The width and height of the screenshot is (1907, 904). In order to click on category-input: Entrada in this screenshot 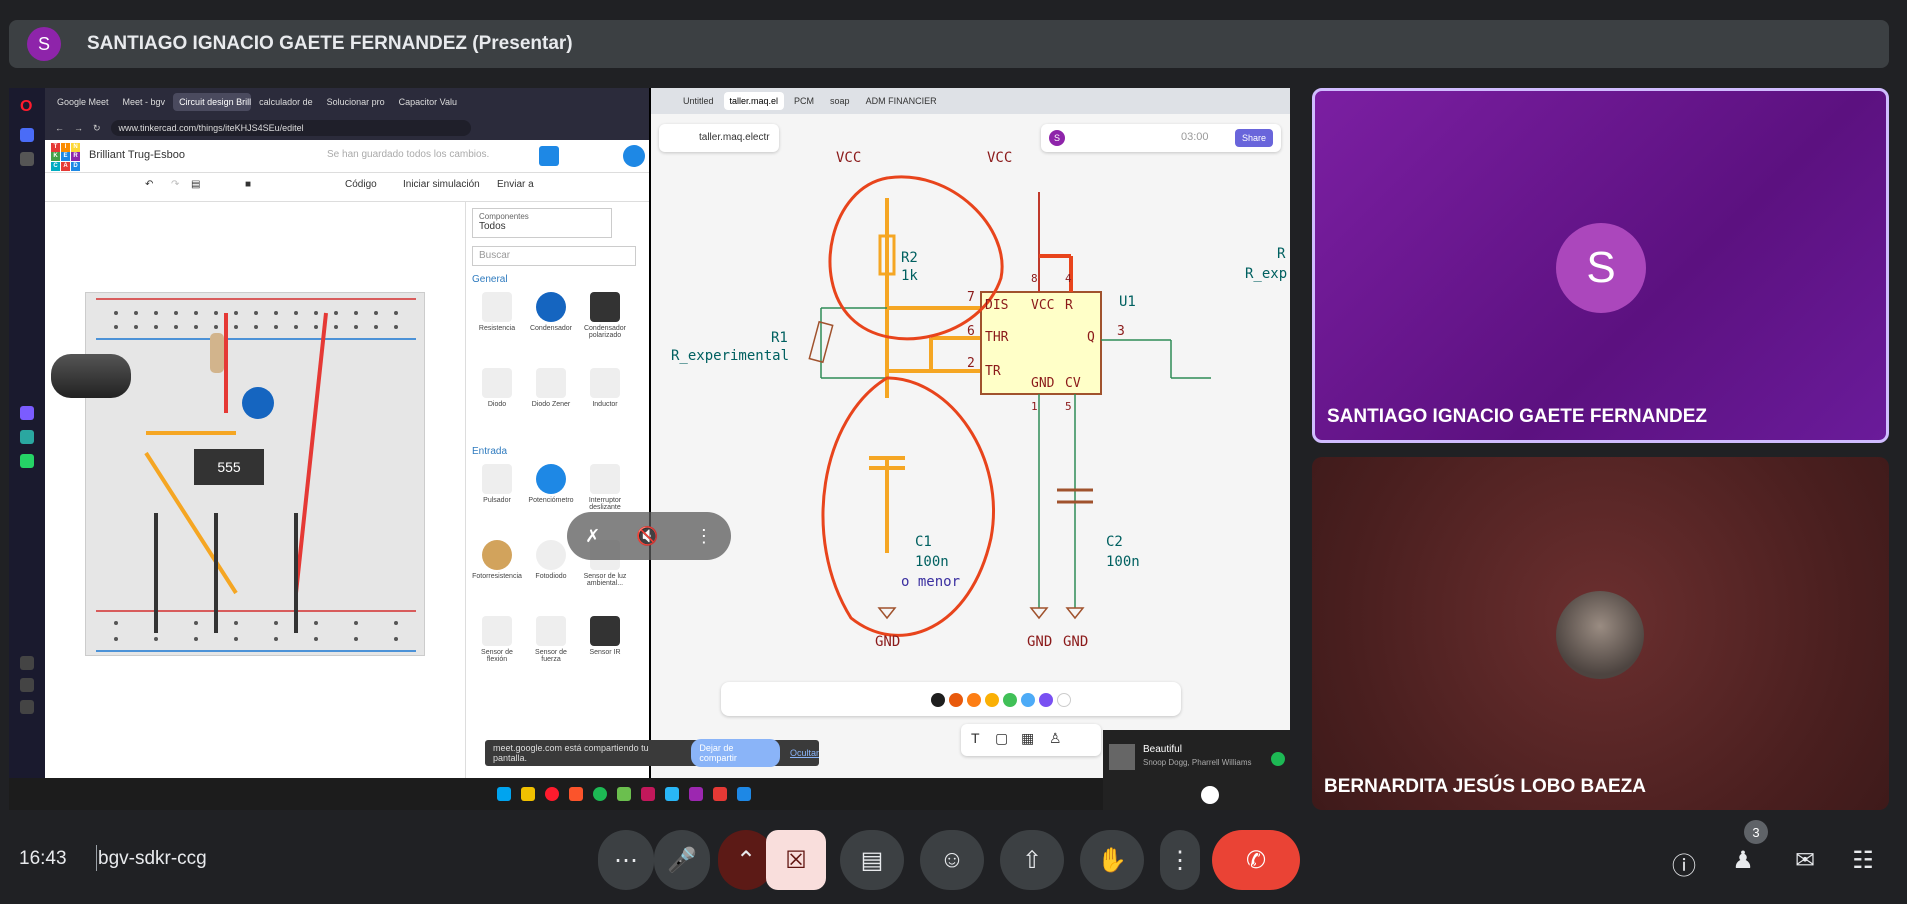, I will do `click(489, 451)`.